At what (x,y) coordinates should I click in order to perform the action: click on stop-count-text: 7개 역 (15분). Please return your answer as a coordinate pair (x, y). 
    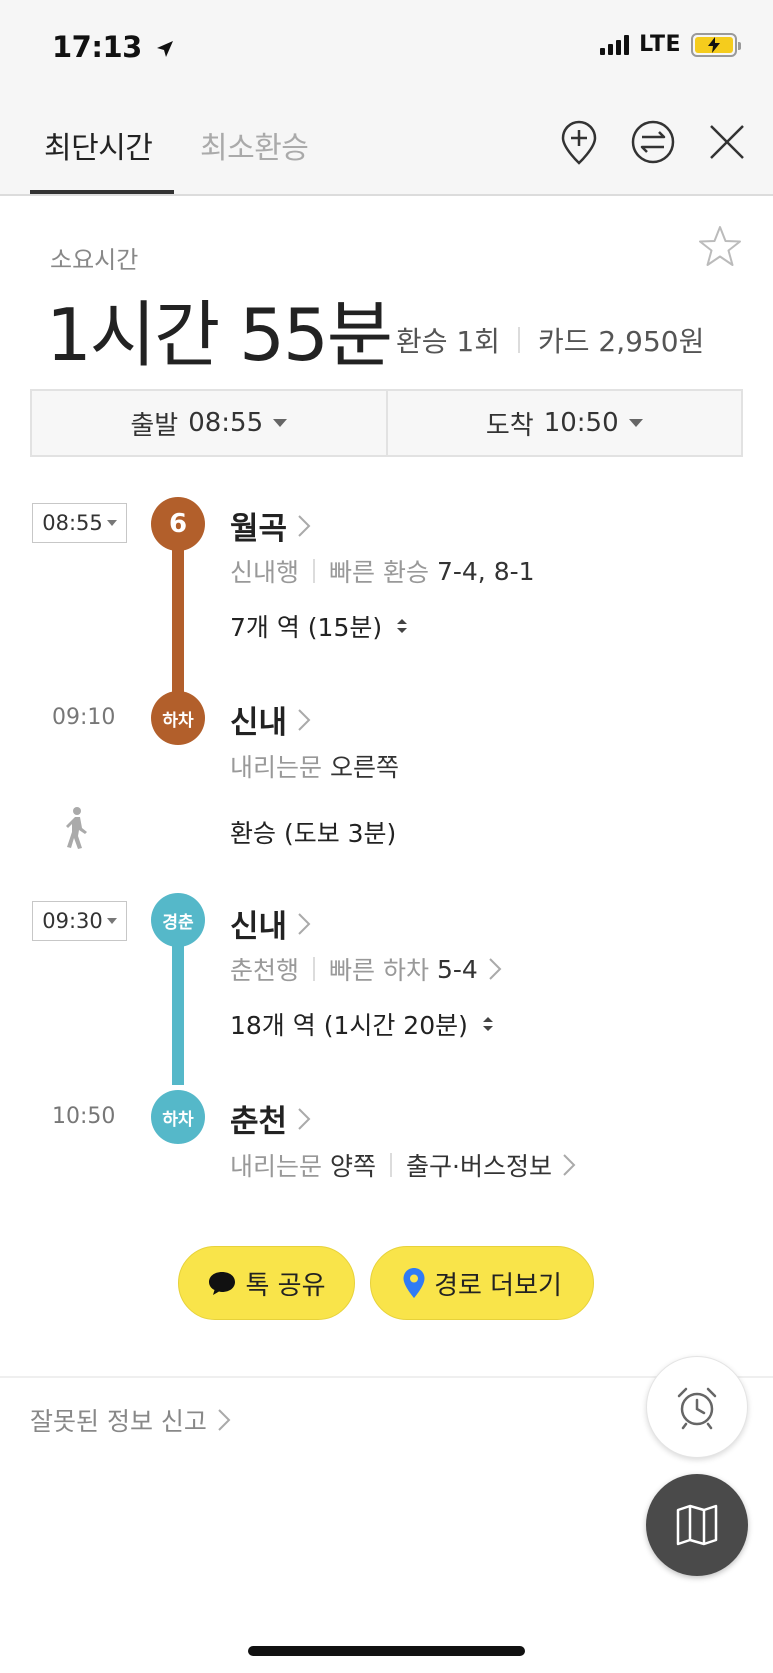
    Looking at the image, I should click on (306, 627).